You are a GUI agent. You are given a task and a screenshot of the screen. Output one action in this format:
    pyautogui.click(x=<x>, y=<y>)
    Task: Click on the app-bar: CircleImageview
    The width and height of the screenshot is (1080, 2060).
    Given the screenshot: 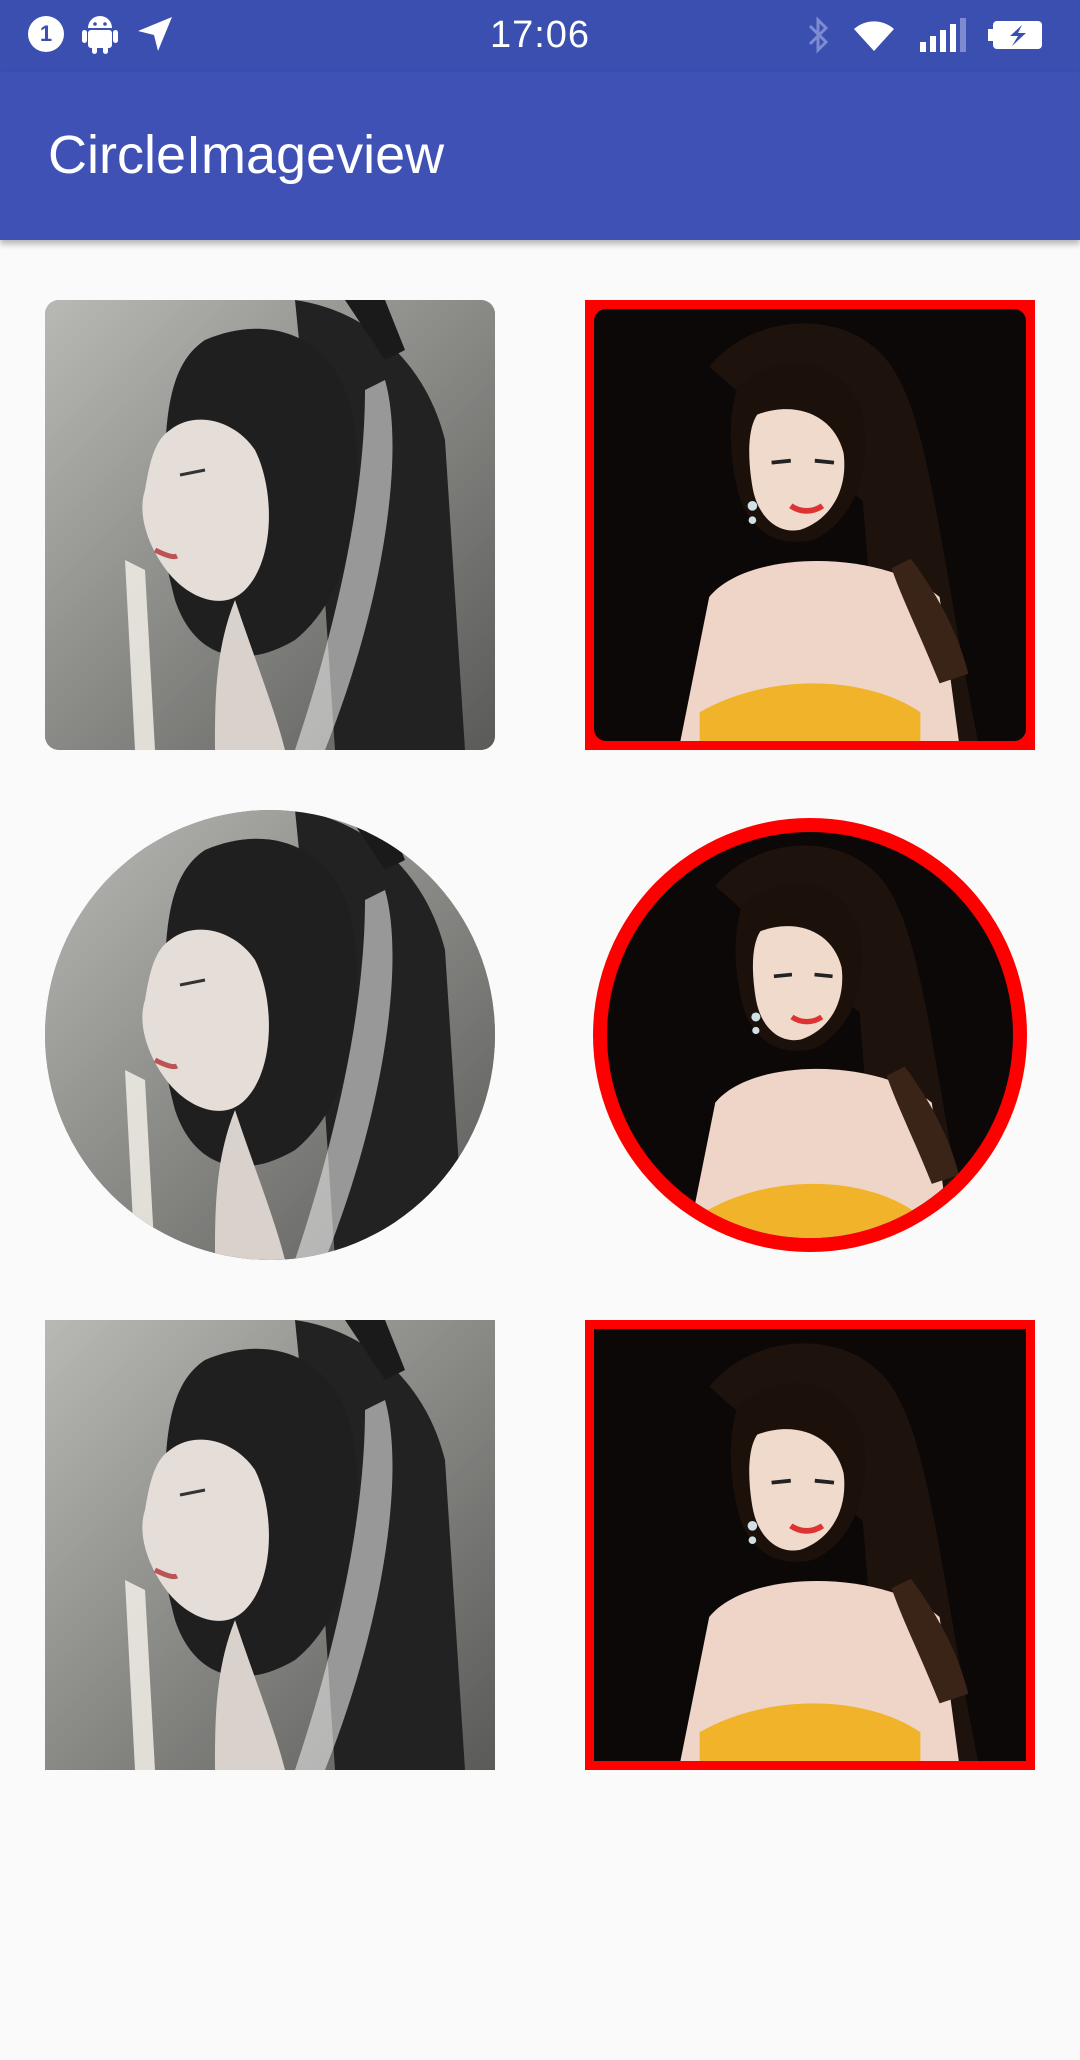 What is the action you would take?
    pyautogui.click(x=540, y=156)
    